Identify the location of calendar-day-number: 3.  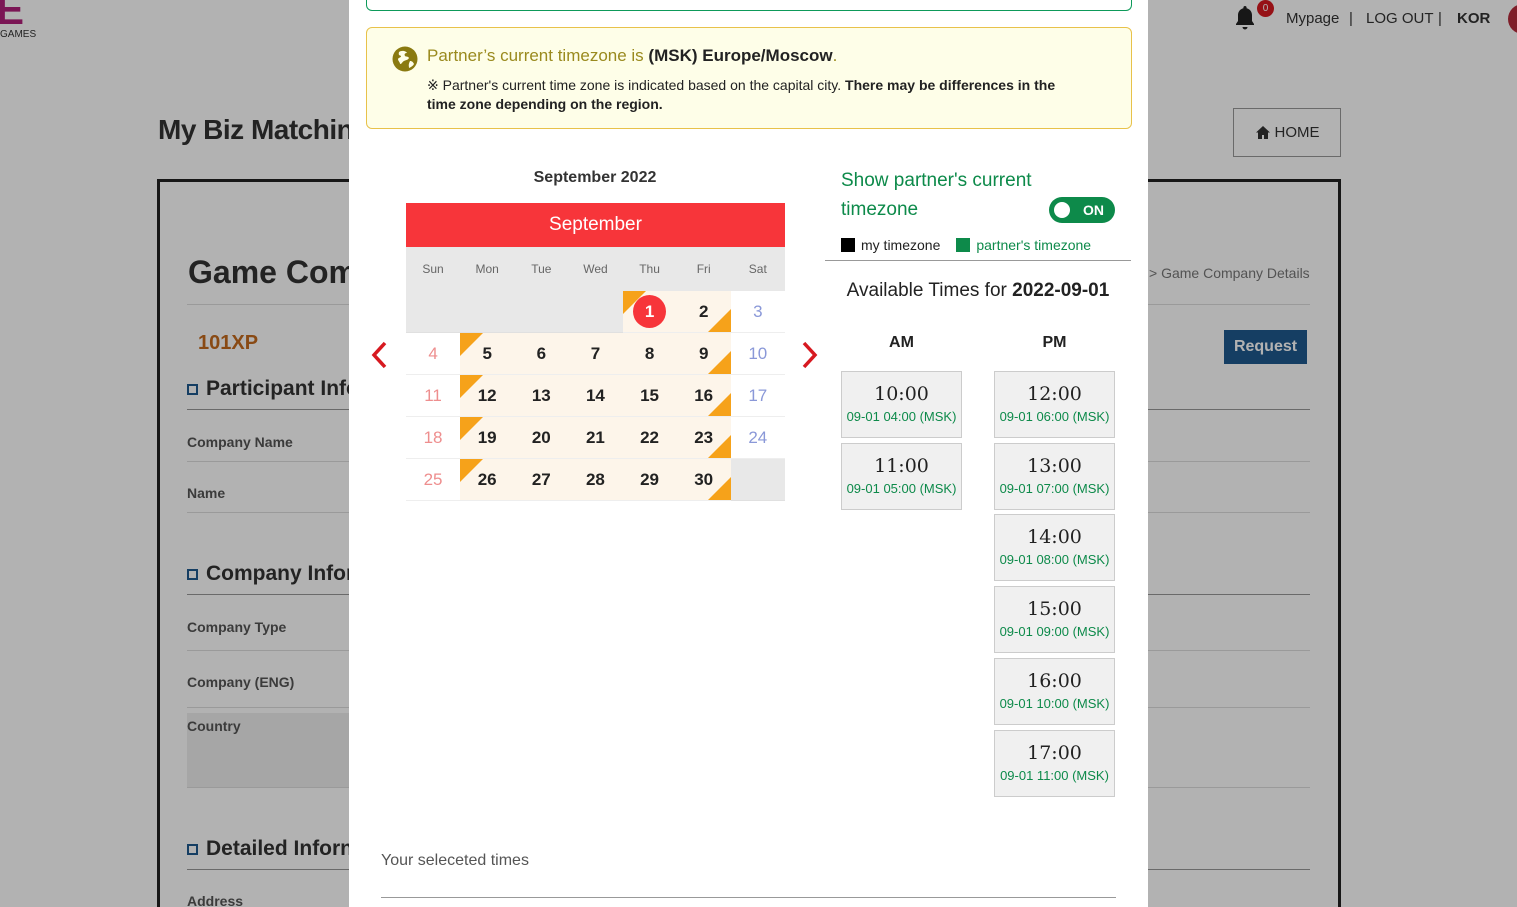
(758, 311).